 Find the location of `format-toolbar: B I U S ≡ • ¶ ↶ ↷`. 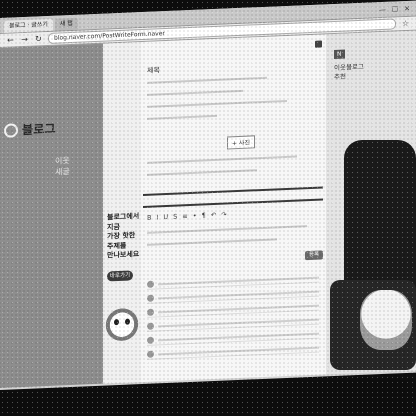

format-toolbar: B I U S ≡ • ¶ ↶ ↷ is located at coordinates (187, 216).